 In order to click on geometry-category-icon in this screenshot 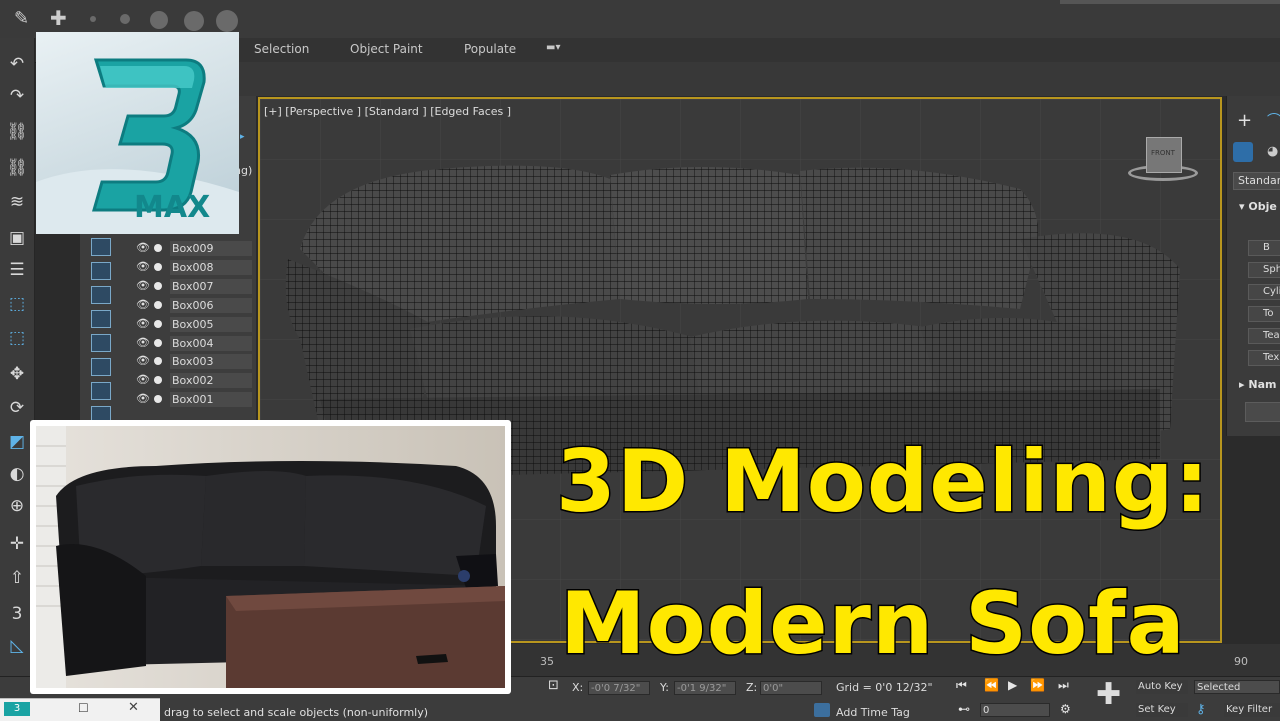, I will do `click(1243, 152)`.